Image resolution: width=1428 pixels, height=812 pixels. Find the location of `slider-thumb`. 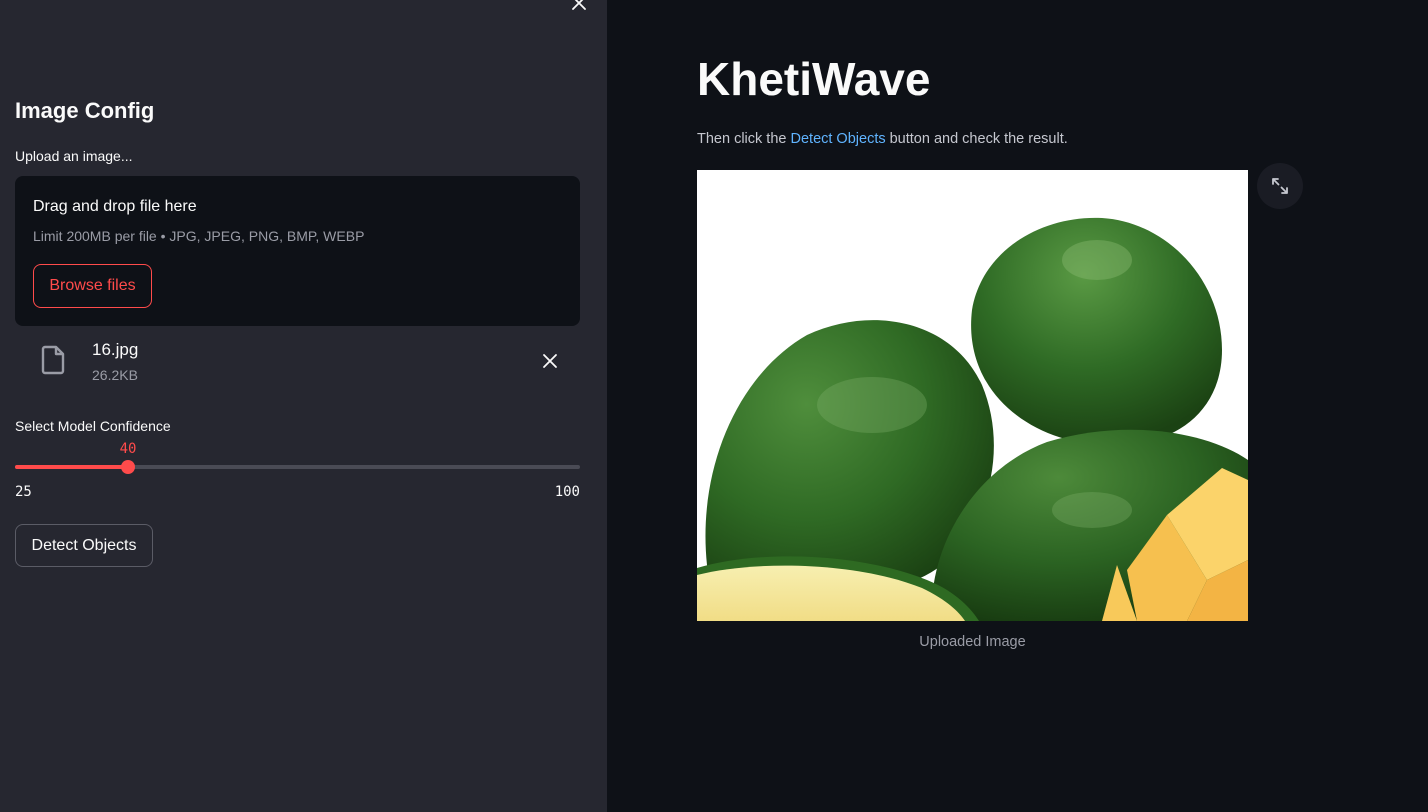

slider-thumb is located at coordinates (128, 467).